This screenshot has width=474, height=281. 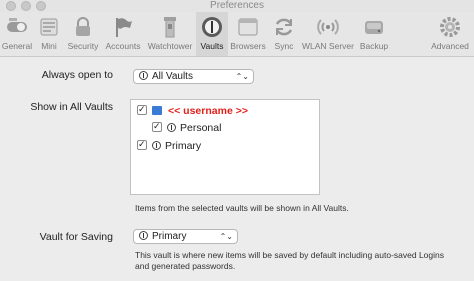 What do you see at coordinates (76, 237) in the screenshot?
I see `vault-for-saving-label: Vault for Saving` at bounding box center [76, 237].